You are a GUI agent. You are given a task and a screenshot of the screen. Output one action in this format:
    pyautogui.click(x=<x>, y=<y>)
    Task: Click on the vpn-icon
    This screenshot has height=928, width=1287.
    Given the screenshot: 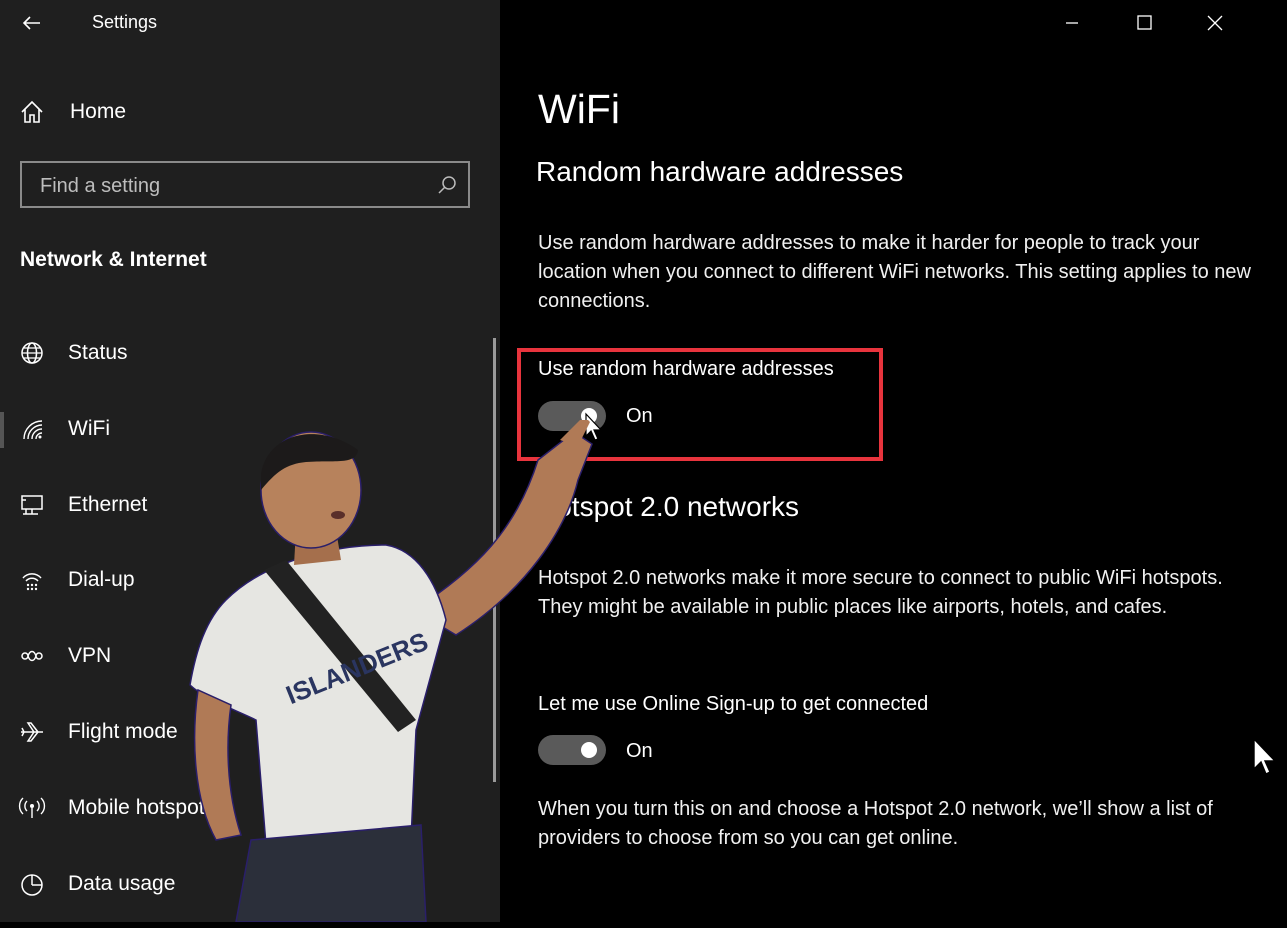 What is the action you would take?
    pyautogui.click(x=32, y=656)
    